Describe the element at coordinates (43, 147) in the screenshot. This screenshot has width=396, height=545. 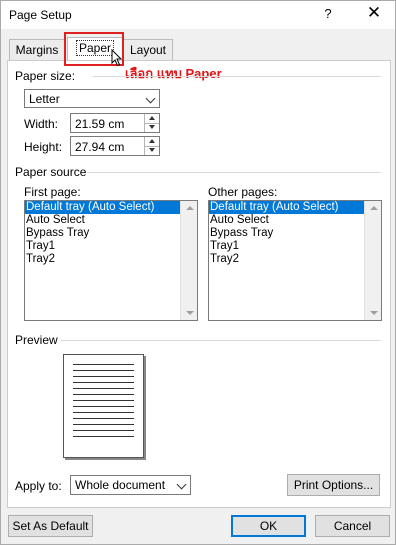
I see `height-label: Height:` at that location.